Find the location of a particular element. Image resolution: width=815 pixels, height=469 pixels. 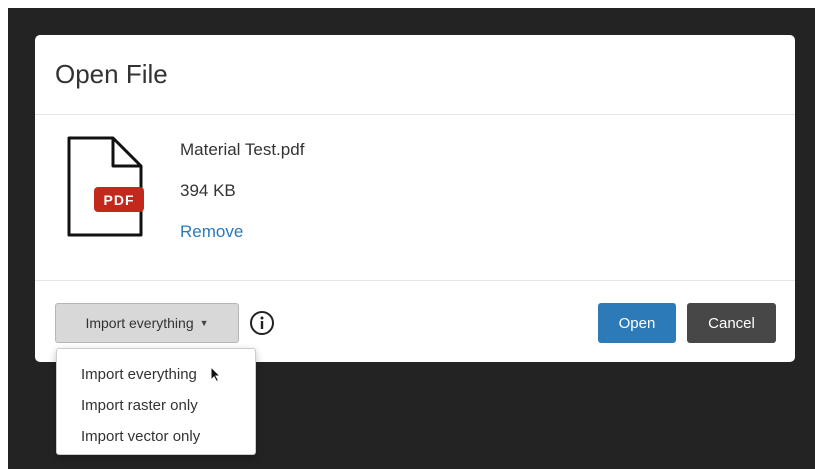

menu-item-import-everything: Import everything is located at coordinates (156, 374).